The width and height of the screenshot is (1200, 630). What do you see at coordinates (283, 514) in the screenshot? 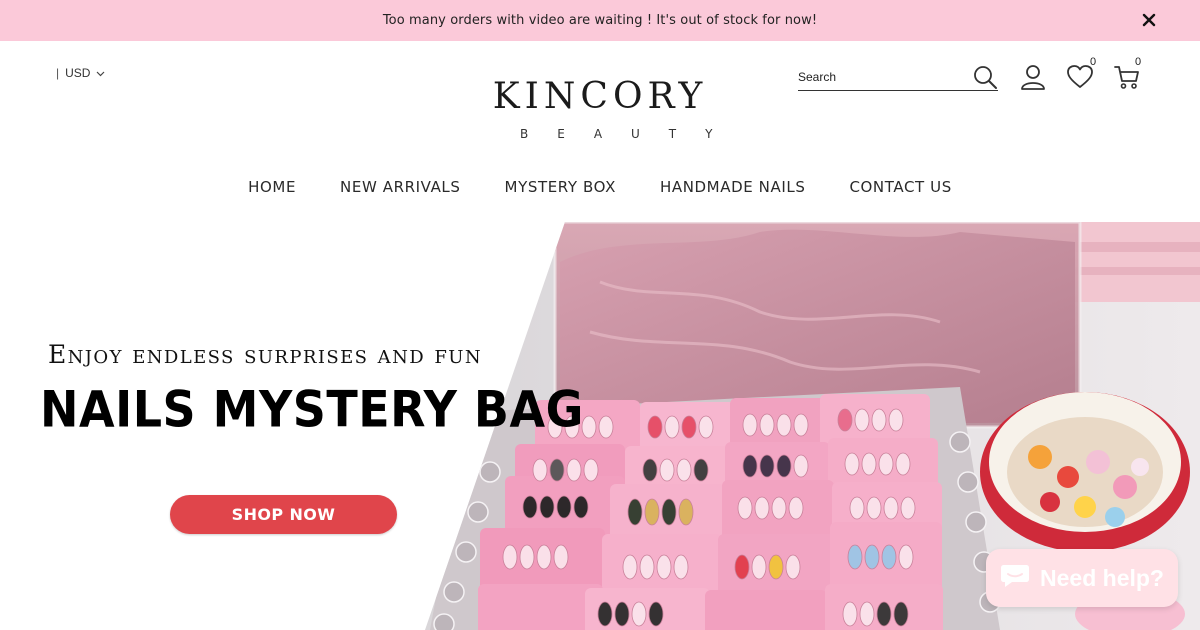
I see `shop-now-button: SHOP NOW` at bounding box center [283, 514].